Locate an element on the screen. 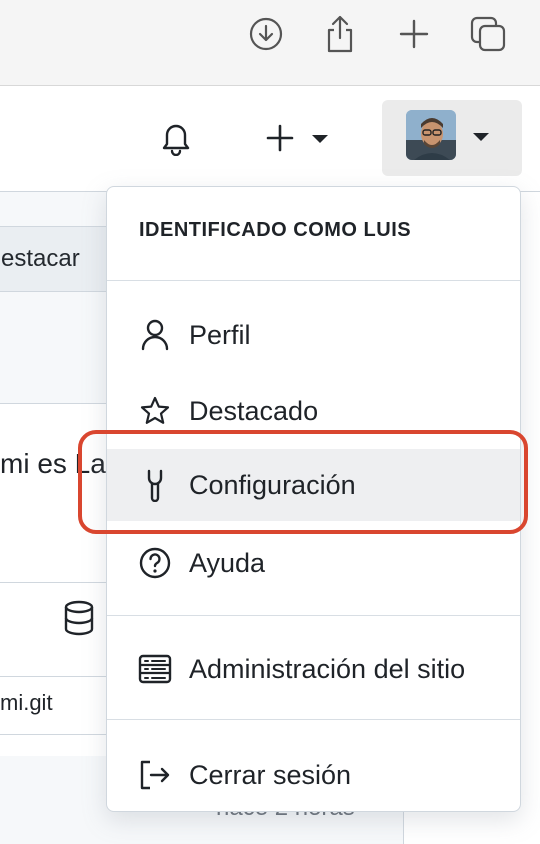 The image size is (540, 844). star-button: estacar is located at coordinates (56, 259).